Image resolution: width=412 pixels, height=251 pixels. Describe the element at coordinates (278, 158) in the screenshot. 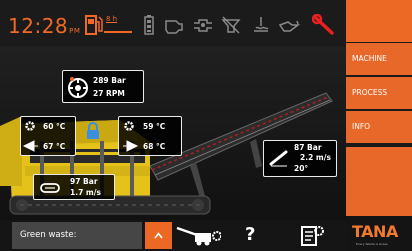

I see `conveyor-angle-icon` at that location.